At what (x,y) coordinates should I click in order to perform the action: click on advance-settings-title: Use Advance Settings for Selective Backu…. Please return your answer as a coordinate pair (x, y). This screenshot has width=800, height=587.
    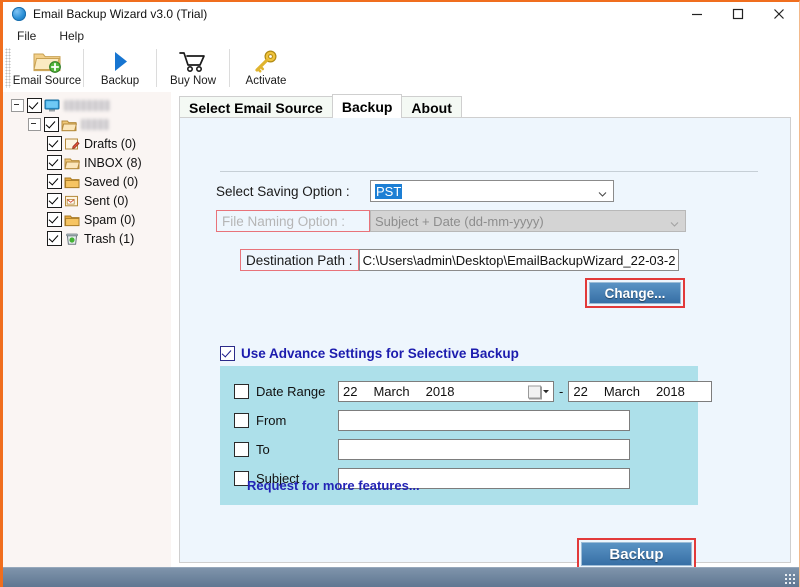
    Looking at the image, I should click on (380, 353).